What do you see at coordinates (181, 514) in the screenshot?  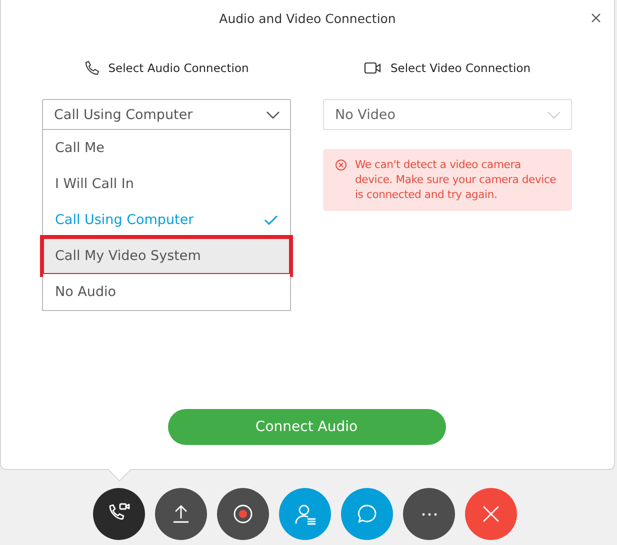 I see `upload-button` at bounding box center [181, 514].